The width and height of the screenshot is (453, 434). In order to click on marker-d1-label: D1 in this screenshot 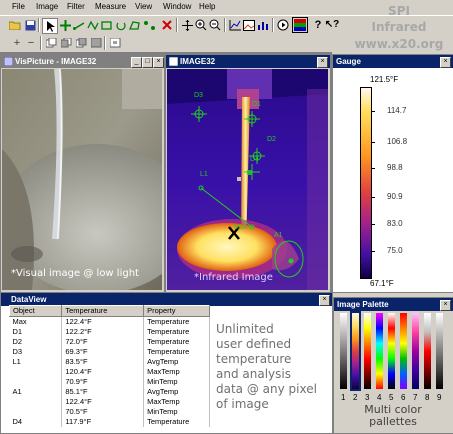, I will do `click(256, 104)`.